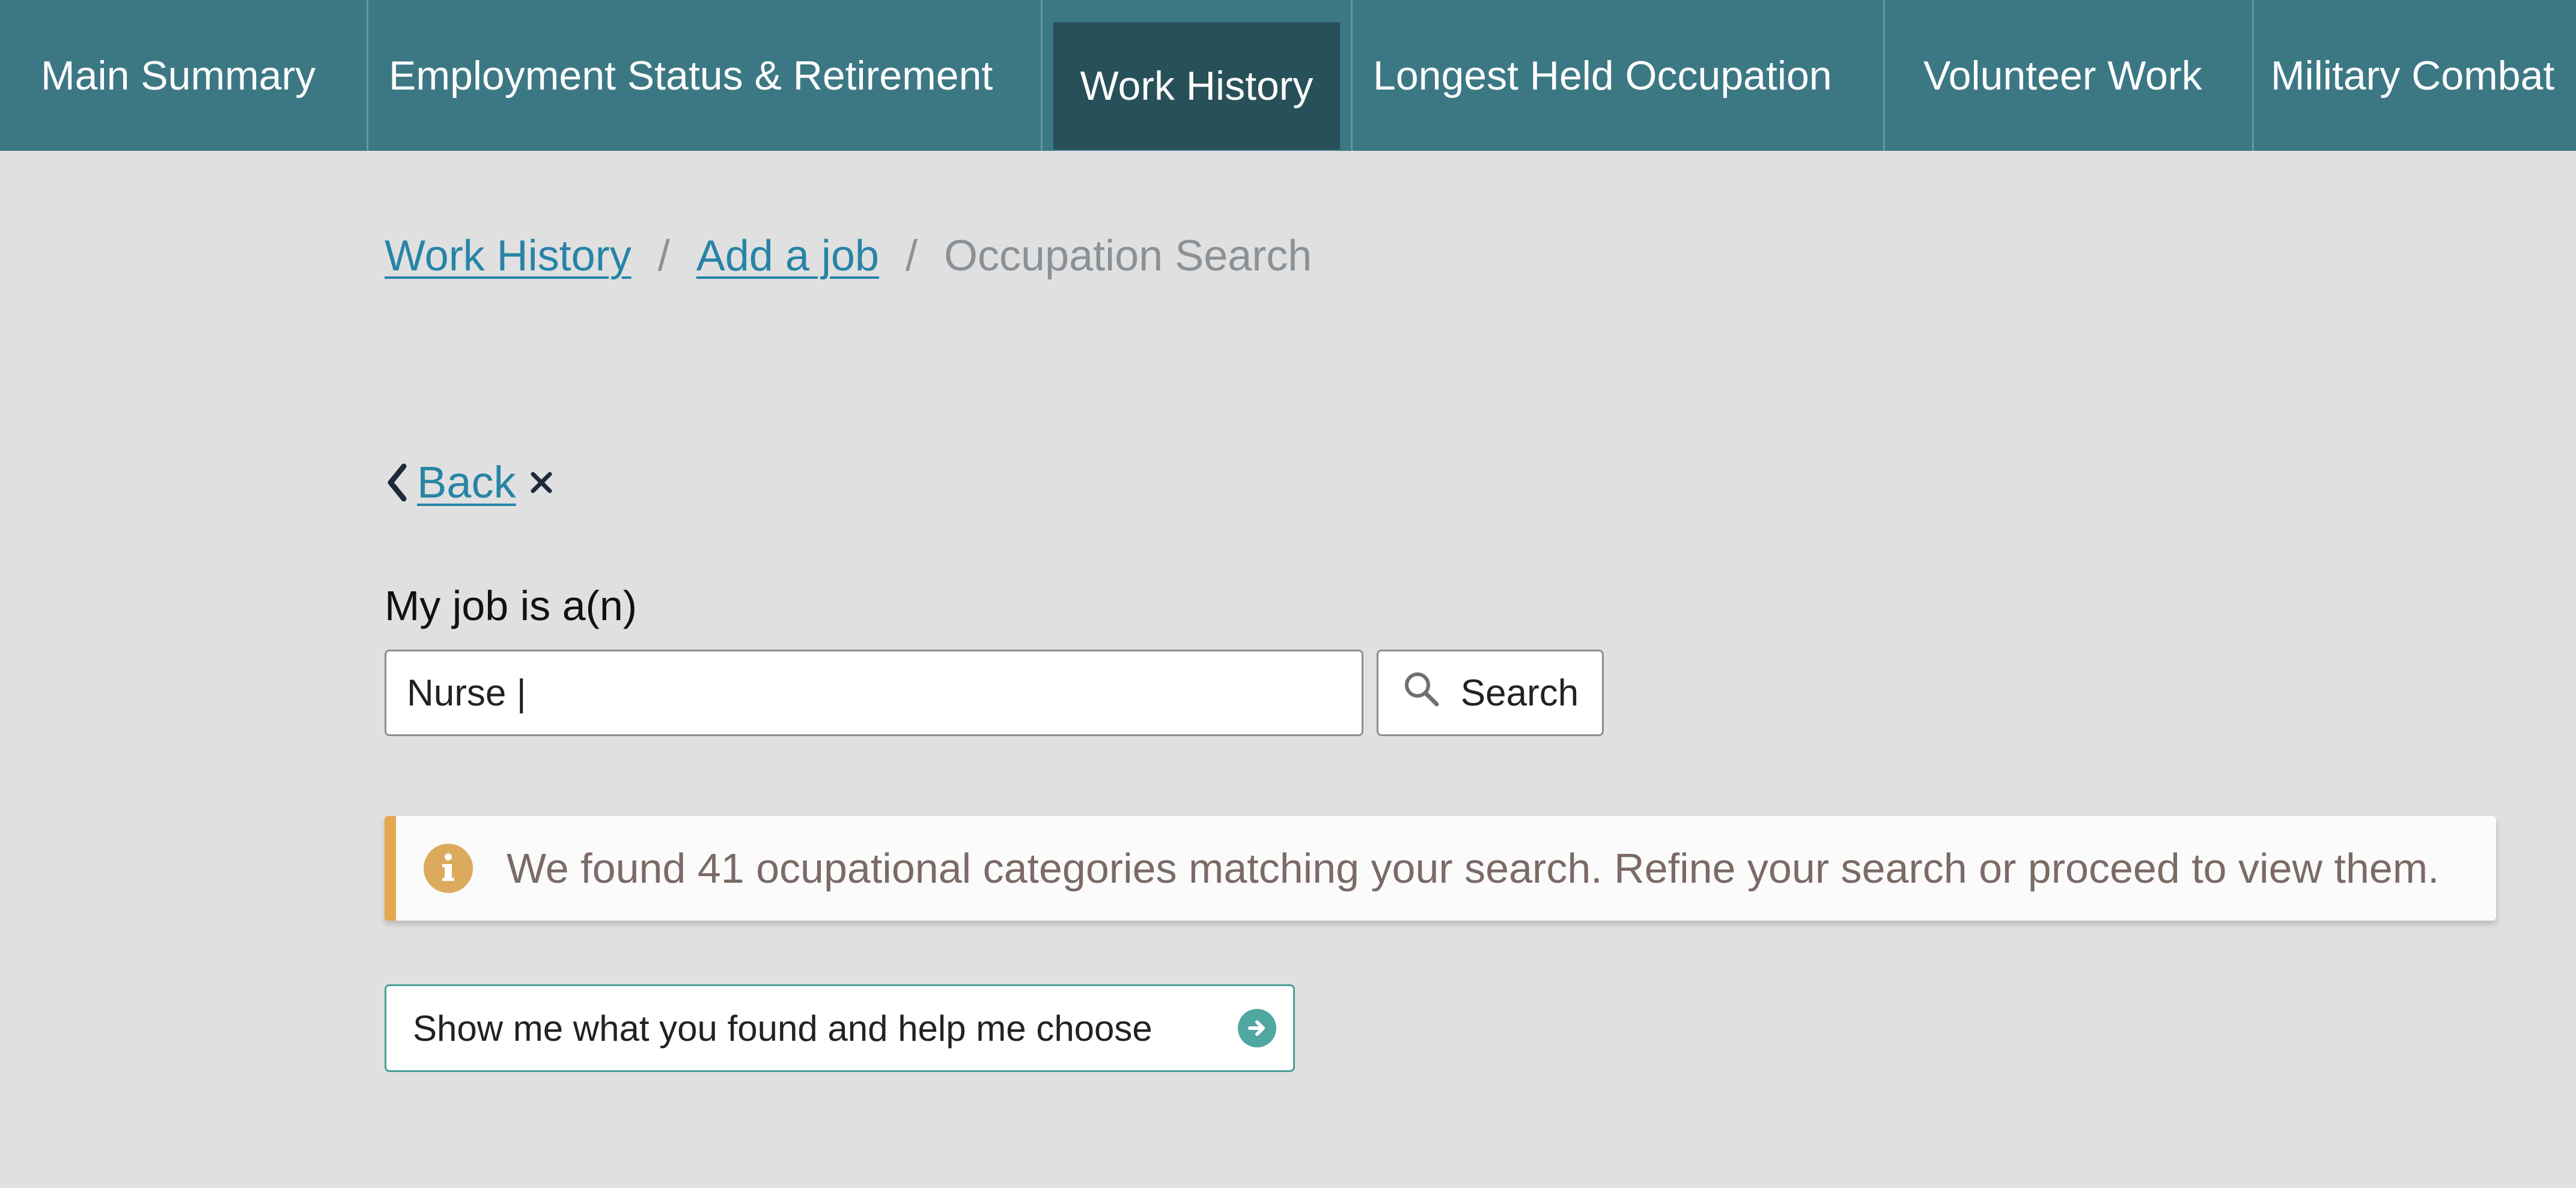 This screenshot has width=2576, height=1188. What do you see at coordinates (1257, 1028) in the screenshot?
I see `arrow-right-circle-icon` at bounding box center [1257, 1028].